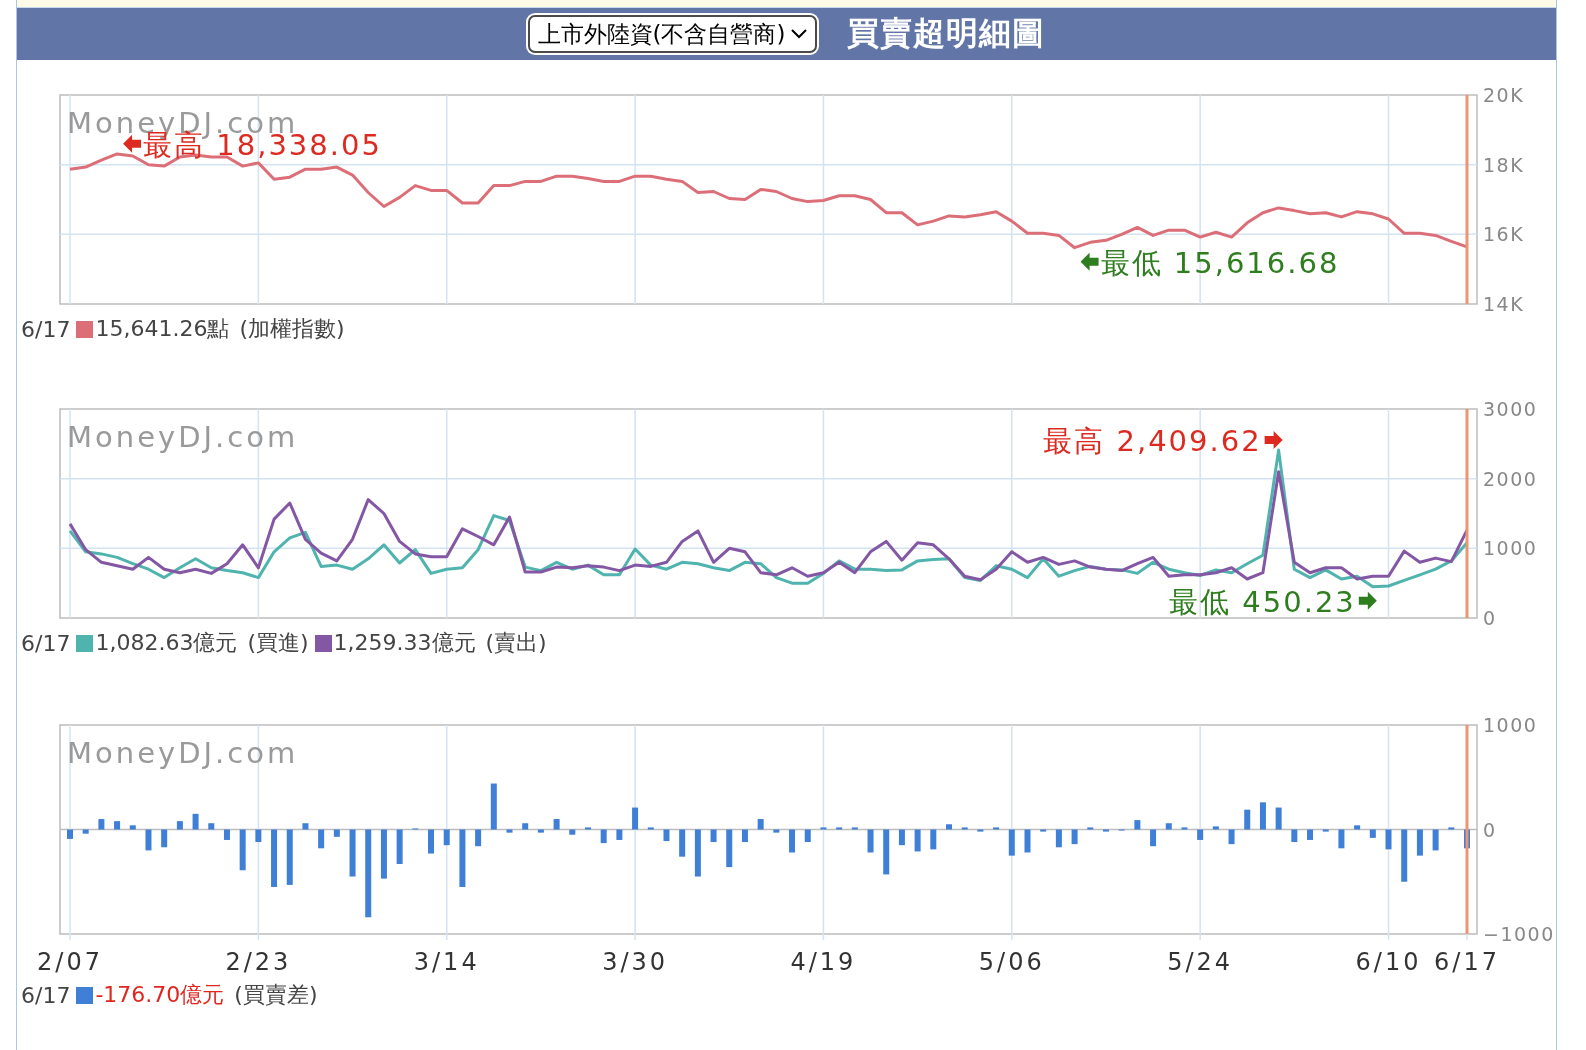  Describe the element at coordinates (1519, 934) in the screenshot. I see `axis-tick-label: −1000` at that location.